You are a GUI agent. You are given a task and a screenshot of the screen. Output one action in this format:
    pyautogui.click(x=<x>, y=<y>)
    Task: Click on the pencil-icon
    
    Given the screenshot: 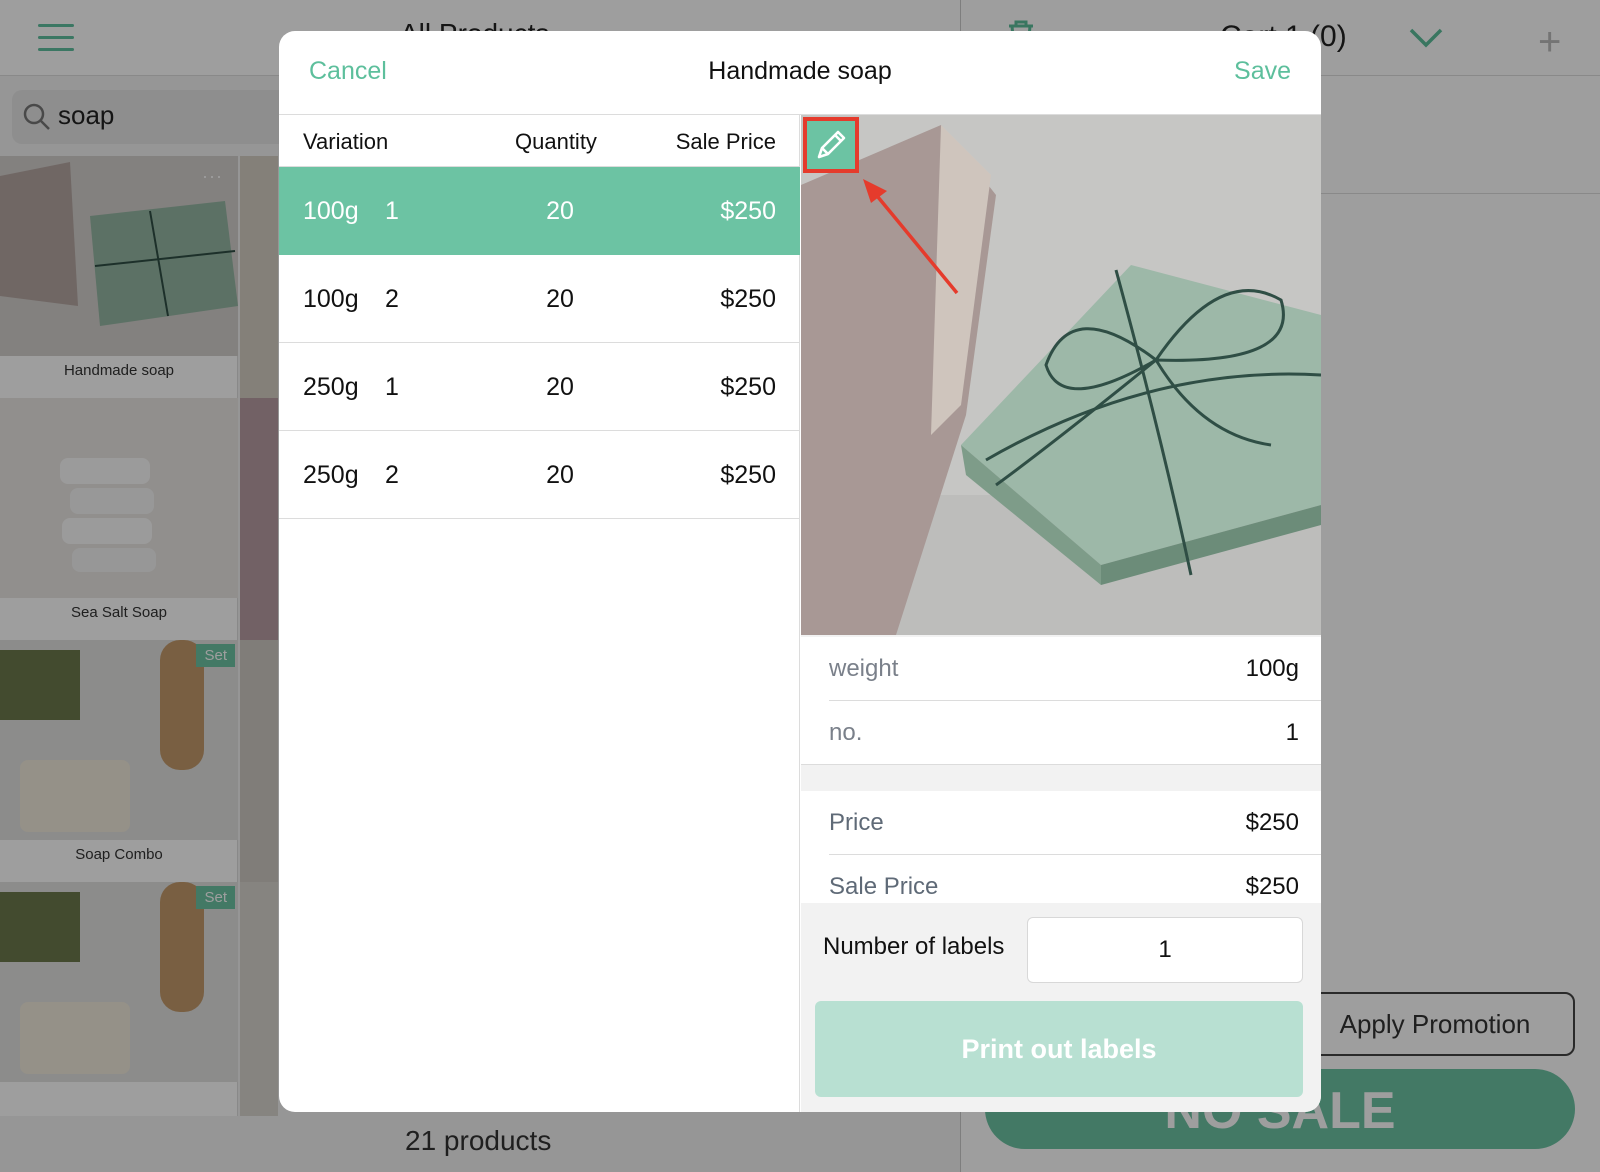 What is the action you would take?
    pyautogui.click(x=831, y=144)
    